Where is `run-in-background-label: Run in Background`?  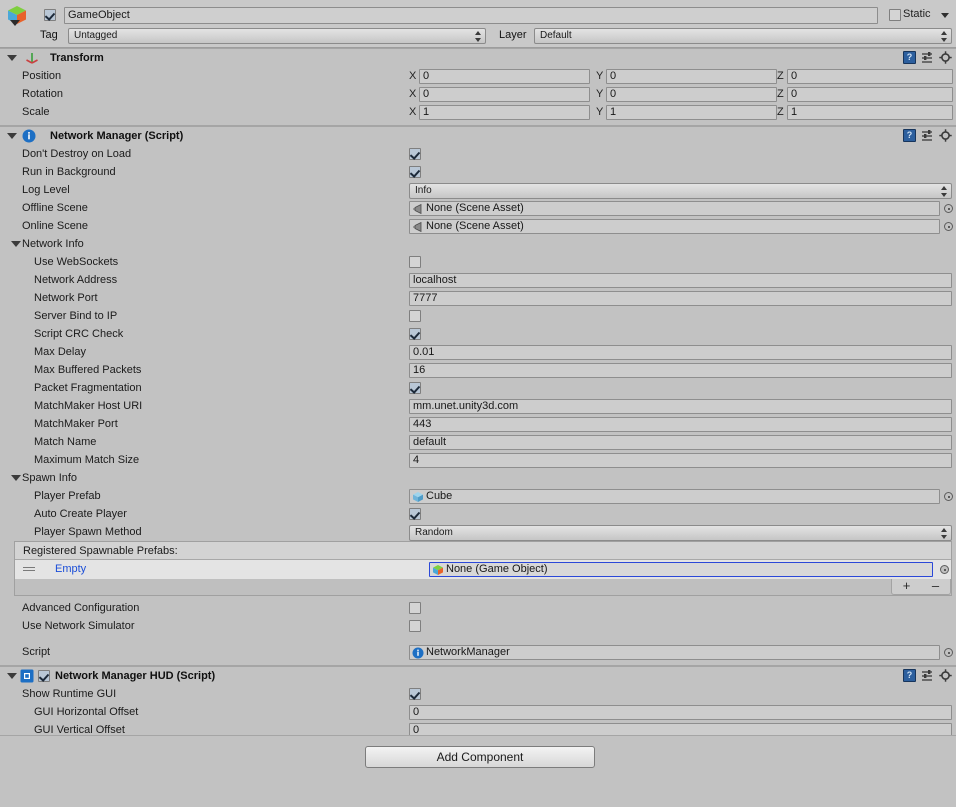 run-in-background-label: Run in Background is located at coordinates (69, 172).